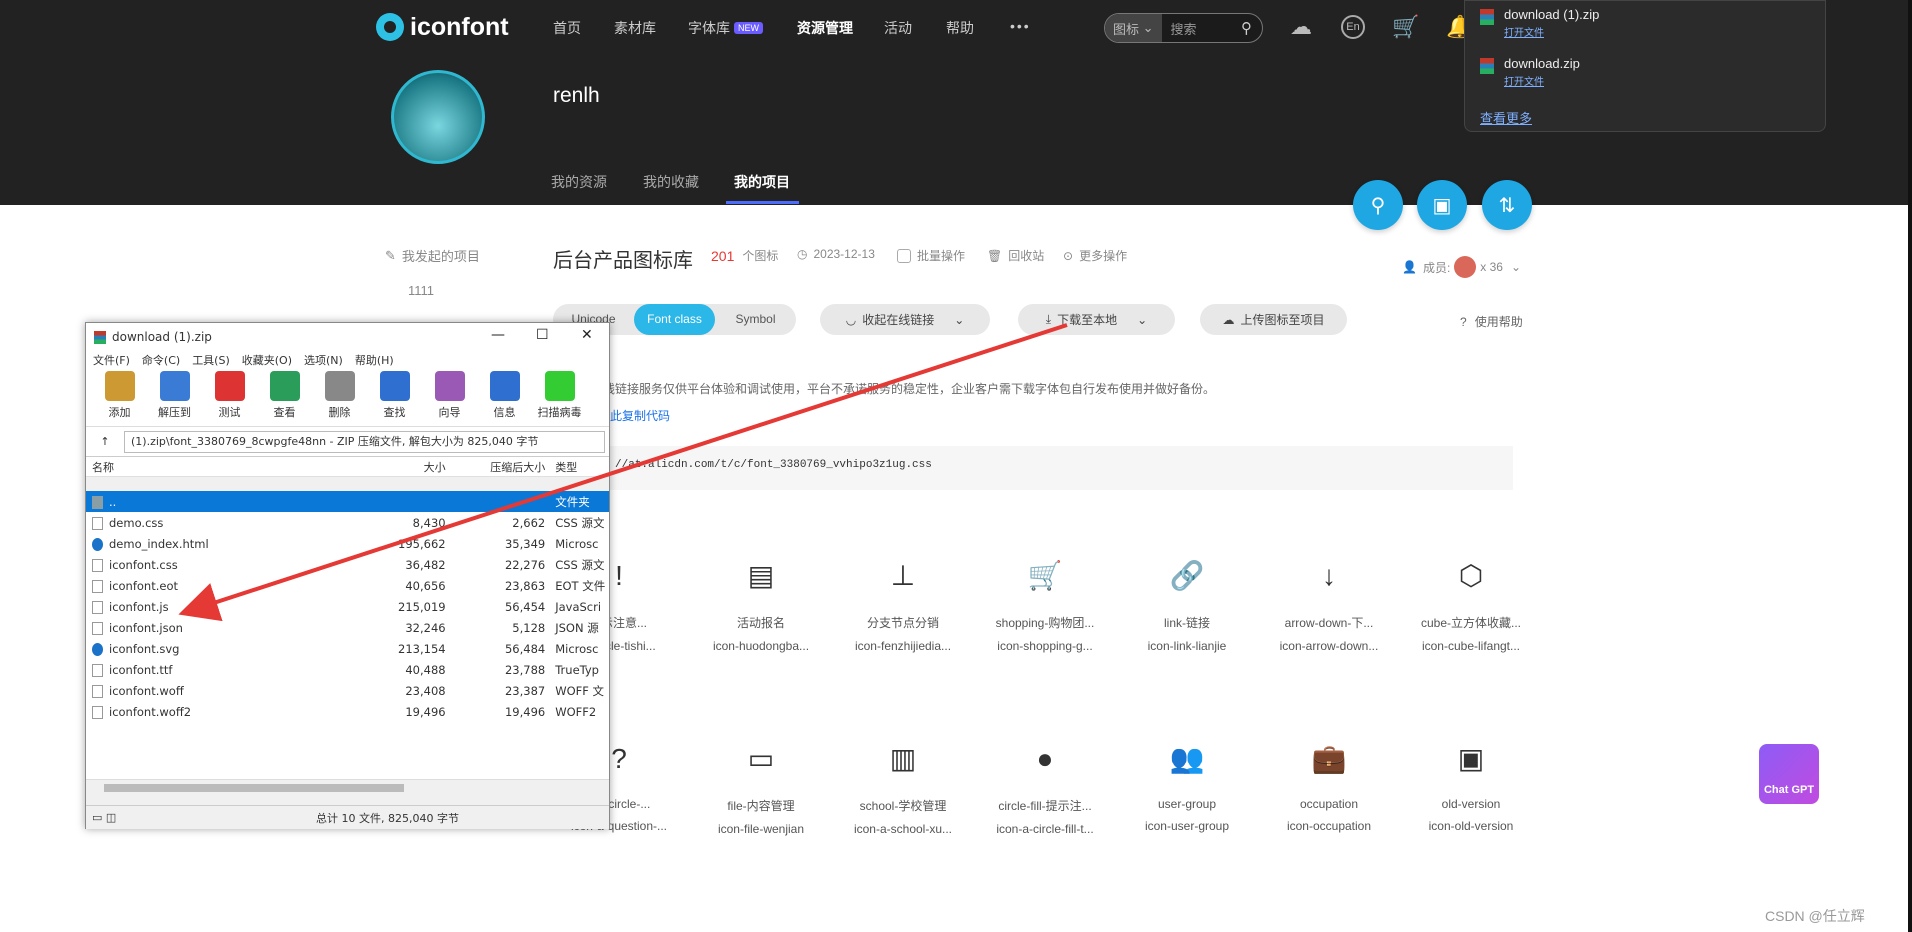  Describe the element at coordinates (1187, 604) in the screenshot. I see `icon-card: 🔗 link-链接 icon-link-lianjie` at that location.